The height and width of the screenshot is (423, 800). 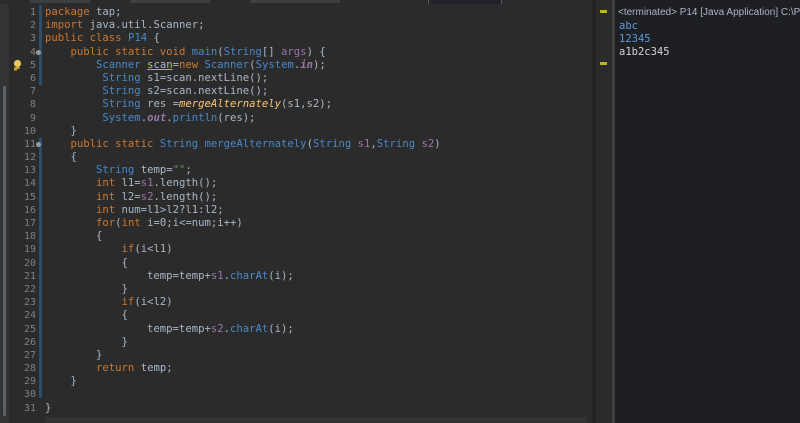 I want to click on code-line: 28 return temp;, so click(x=296, y=368).